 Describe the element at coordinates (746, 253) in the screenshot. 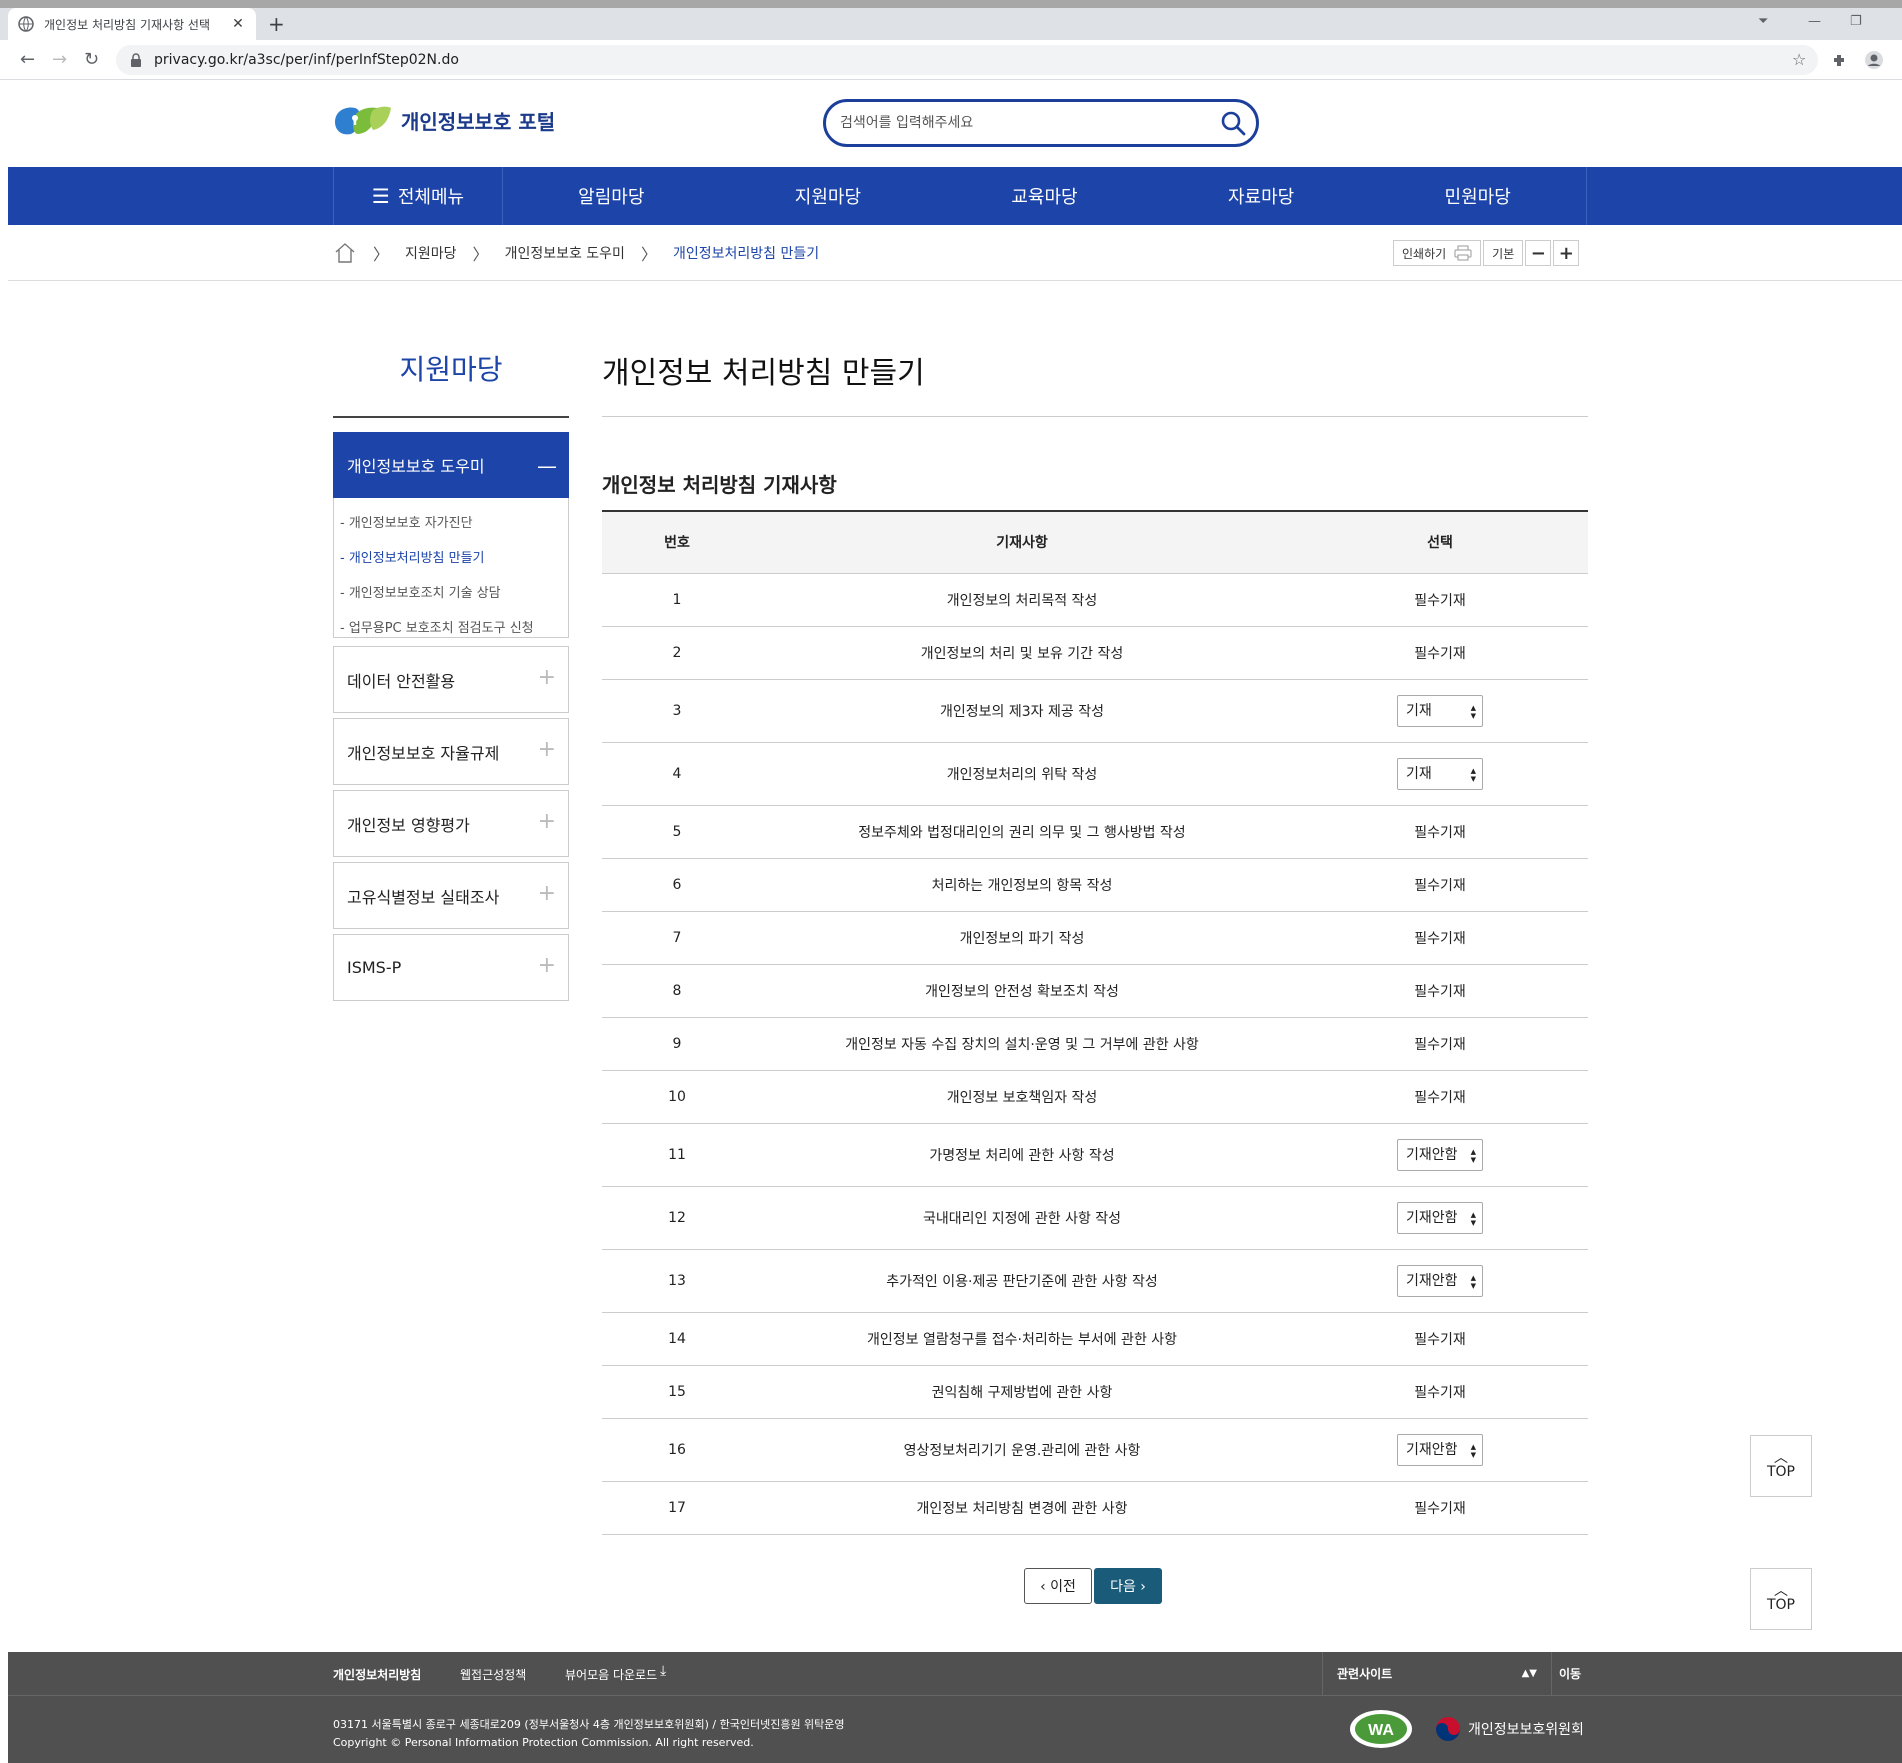

I see `breadcrumb-current: 개인정보처리방침 만들기` at that location.